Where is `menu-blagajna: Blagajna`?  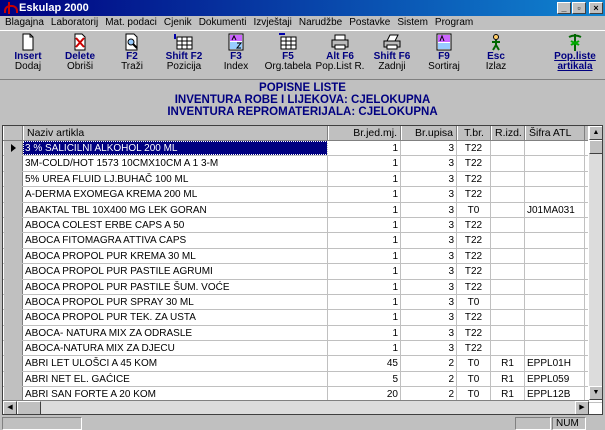 menu-blagajna: Blagajna is located at coordinates (25, 23).